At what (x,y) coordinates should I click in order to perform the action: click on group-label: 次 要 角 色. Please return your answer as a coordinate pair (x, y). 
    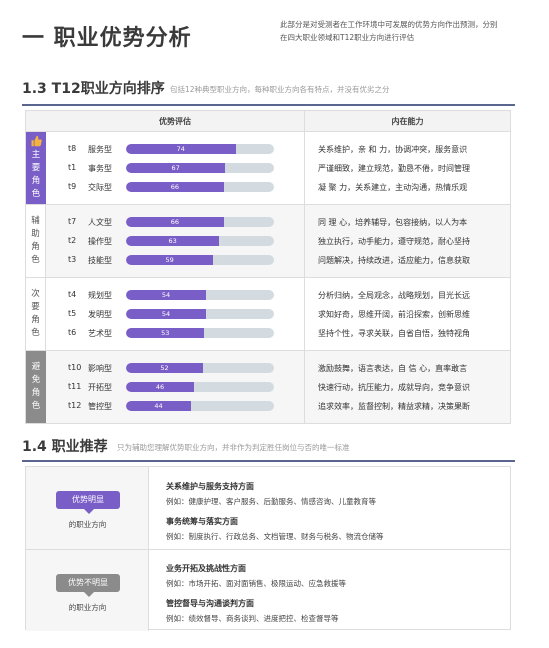
    Looking at the image, I should click on (36, 314).